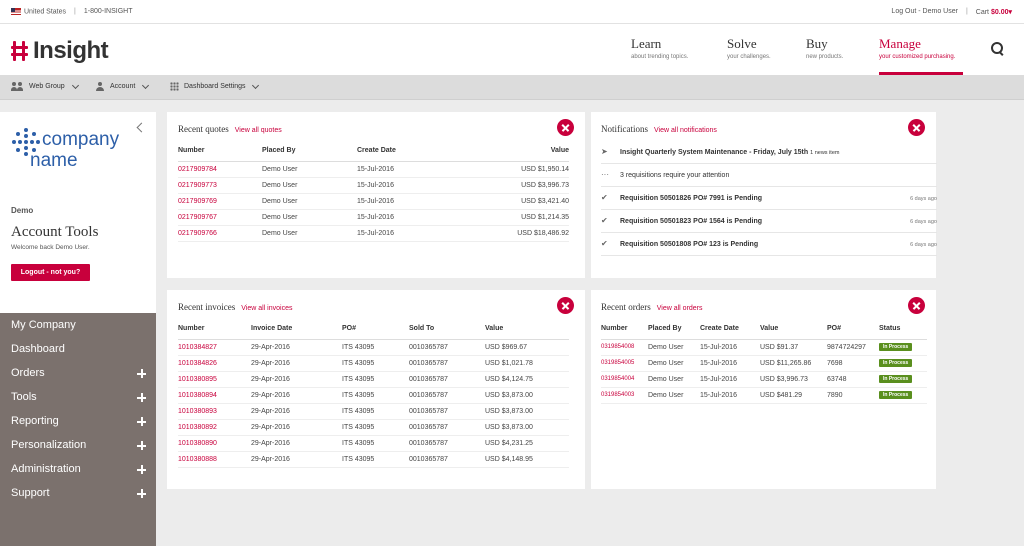 This screenshot has width=1024, height=546. I want to click on view-all-invoices-link: View all invoices, so click(266, 308).